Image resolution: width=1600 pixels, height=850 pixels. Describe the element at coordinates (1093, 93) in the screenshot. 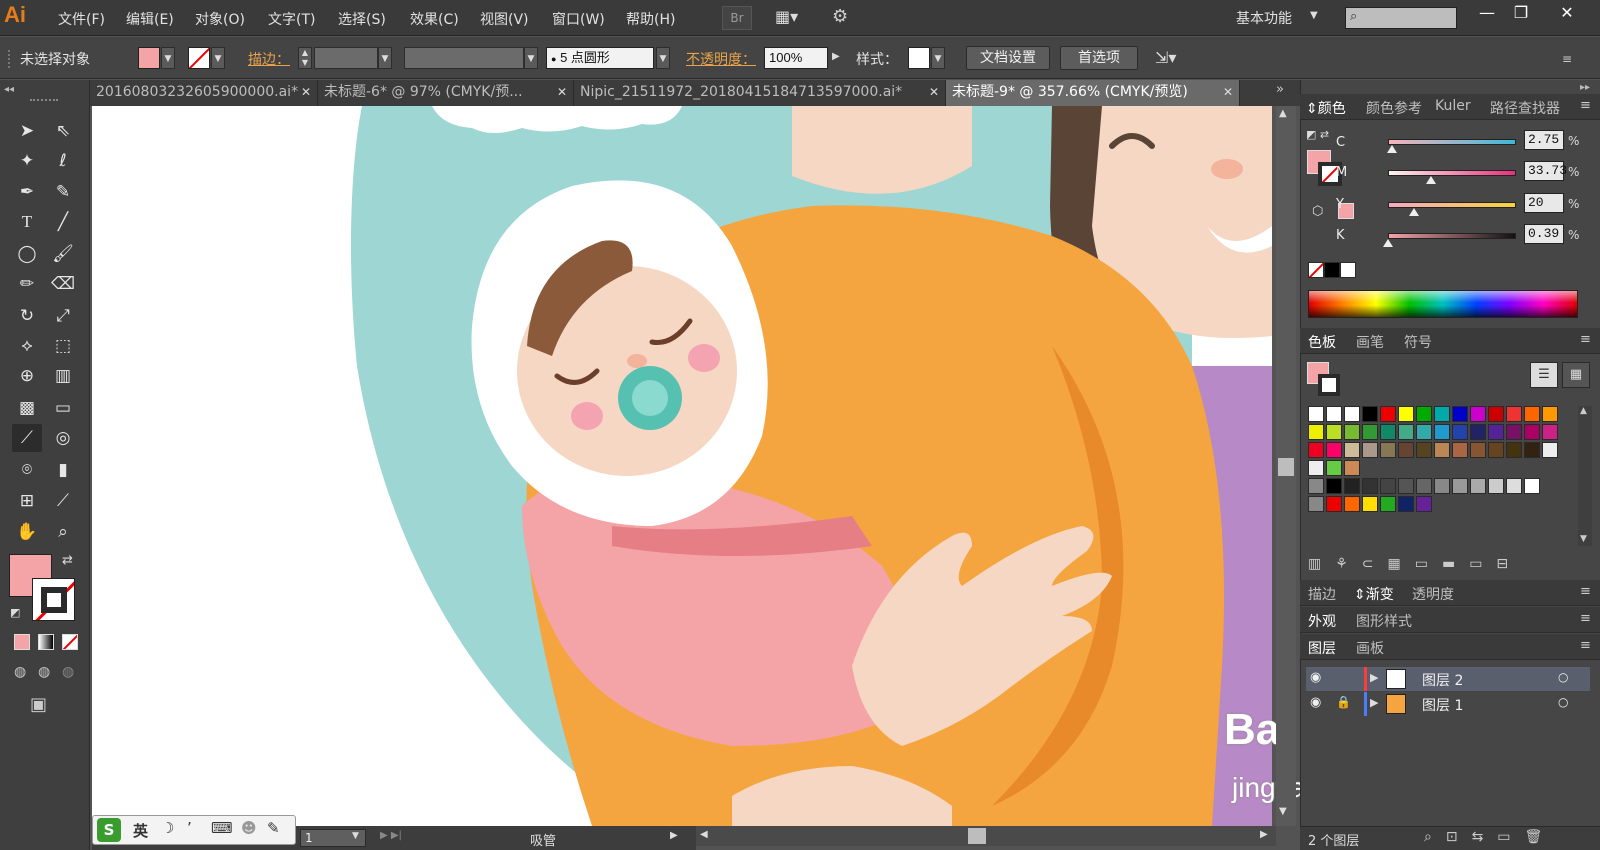

I see `document-tab-4: 未标题-9* @ 357.66% (CMYK/预览) ✕` at that location.